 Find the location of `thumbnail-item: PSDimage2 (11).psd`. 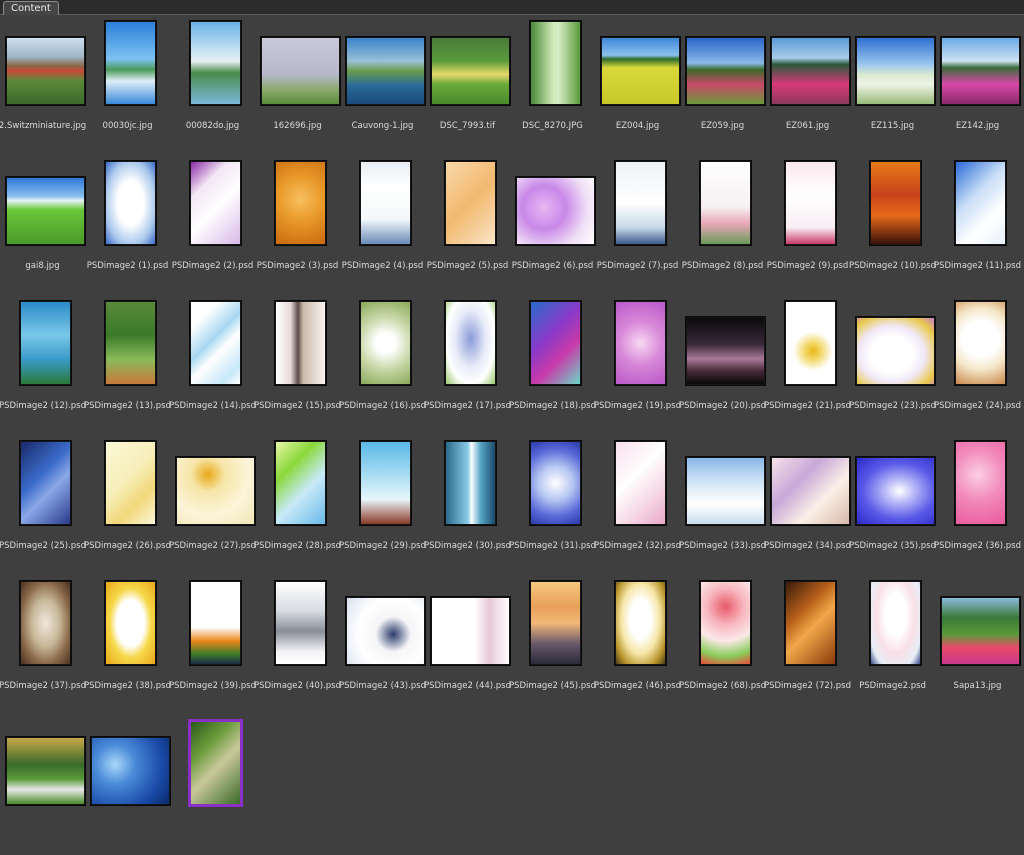

thumbnail-item: PSDimage2 (11).psd is located at coordinates (977, 225).